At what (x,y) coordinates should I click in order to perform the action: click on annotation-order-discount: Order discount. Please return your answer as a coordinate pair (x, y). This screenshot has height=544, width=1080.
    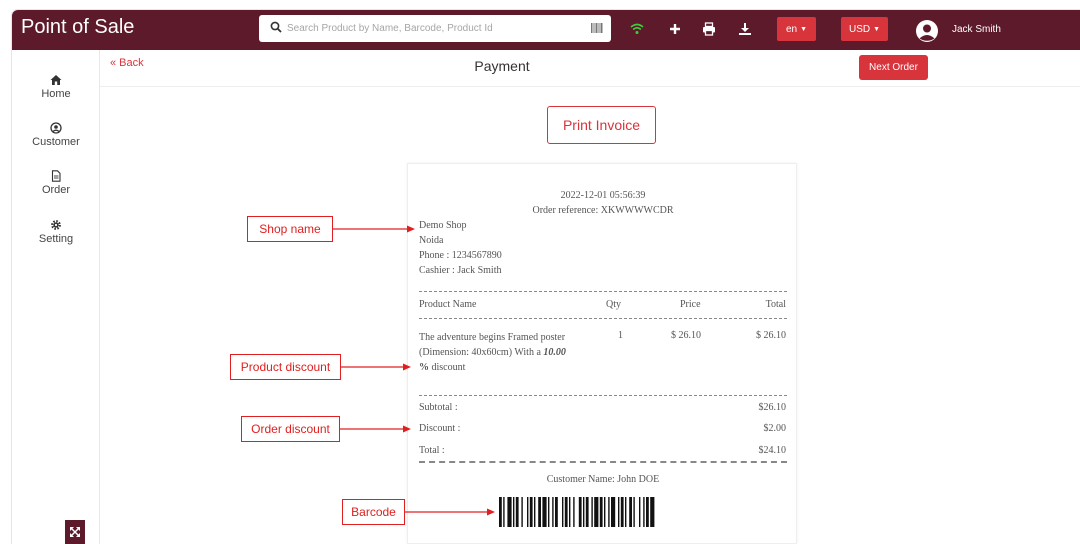
    Looking at the image, I should click on (290, 429).